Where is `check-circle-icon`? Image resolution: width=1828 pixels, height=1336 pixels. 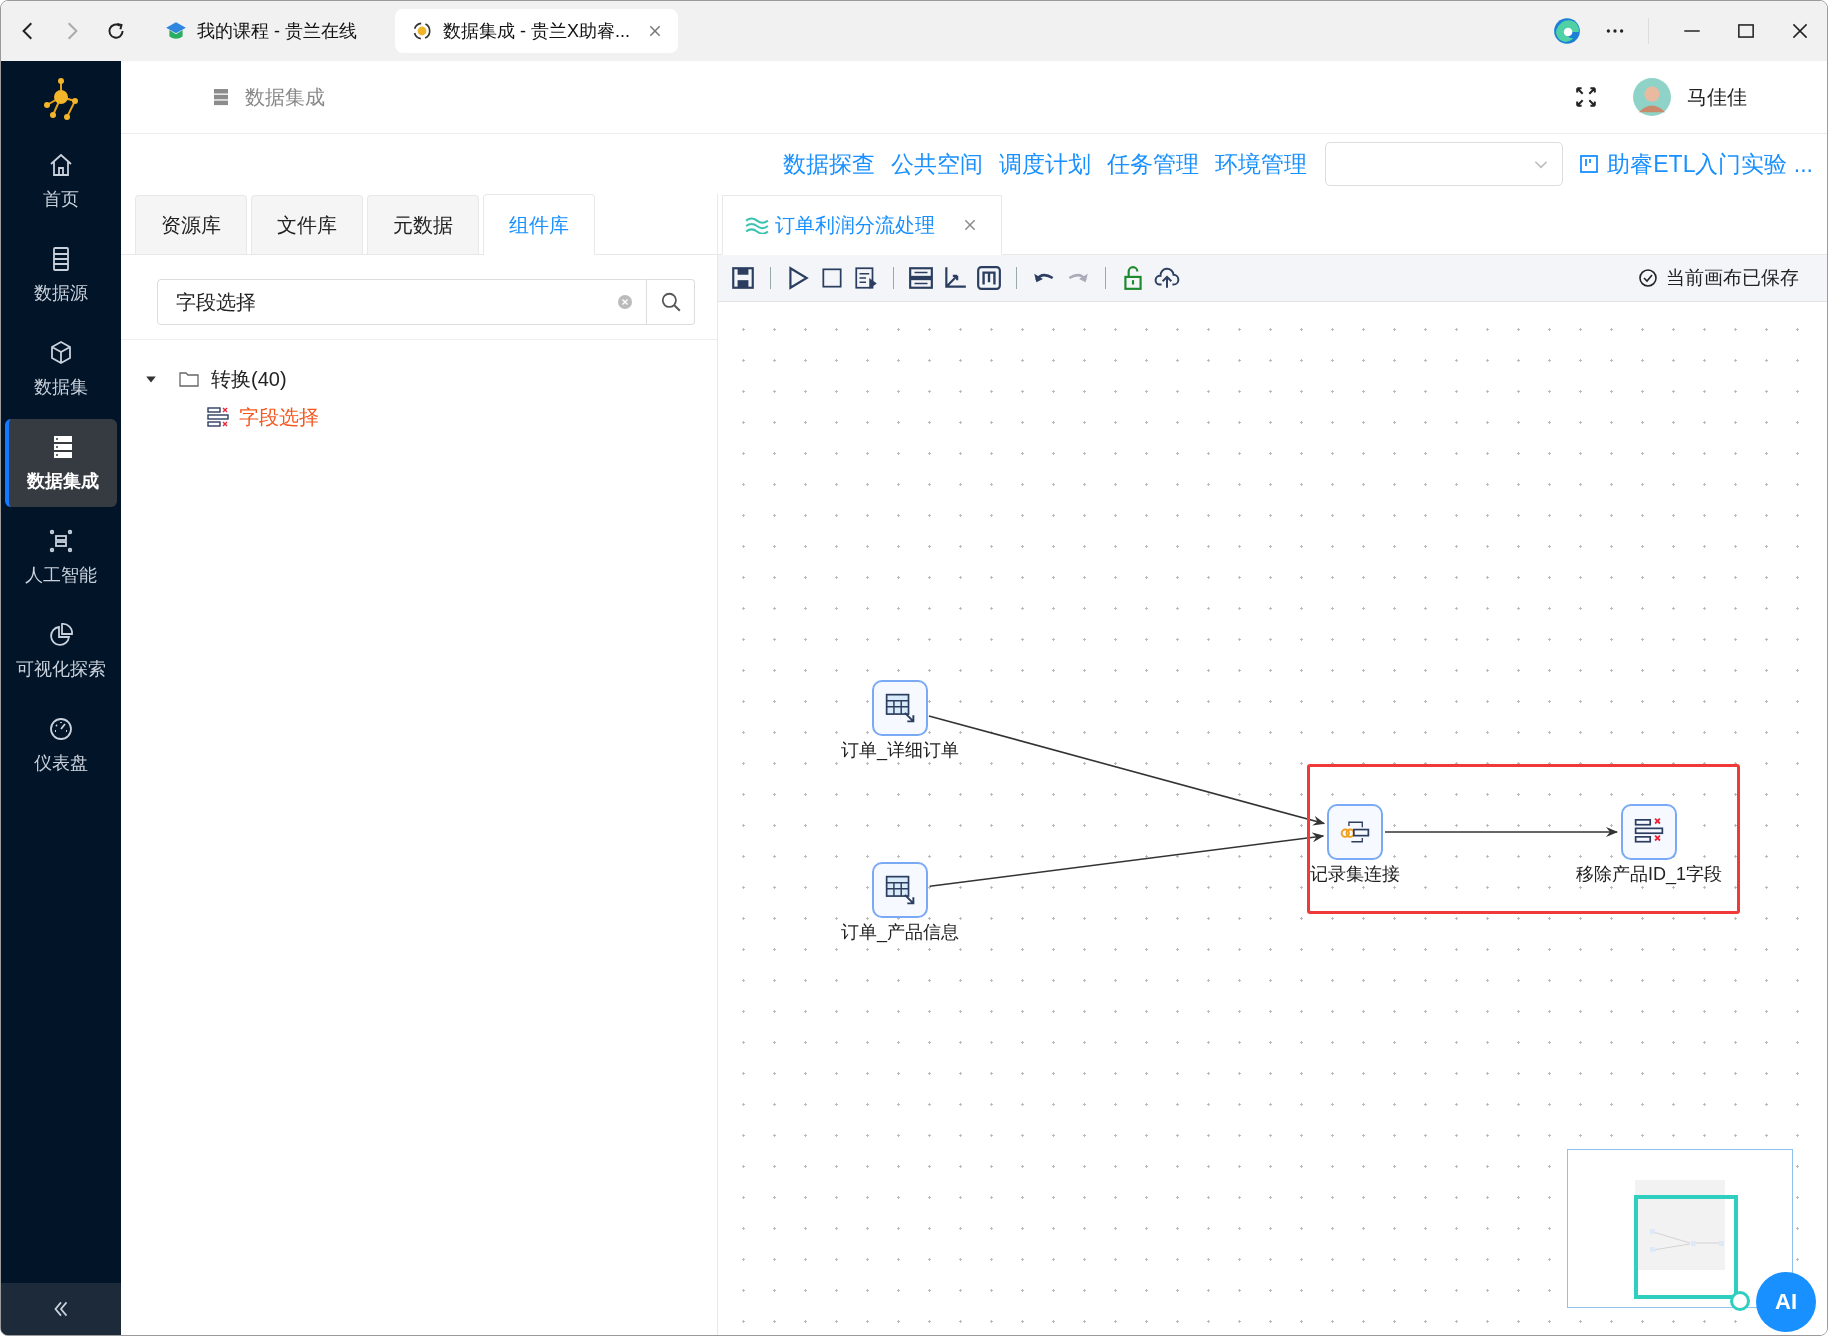 check-circle-icon is located at coordinates (1648, 278).